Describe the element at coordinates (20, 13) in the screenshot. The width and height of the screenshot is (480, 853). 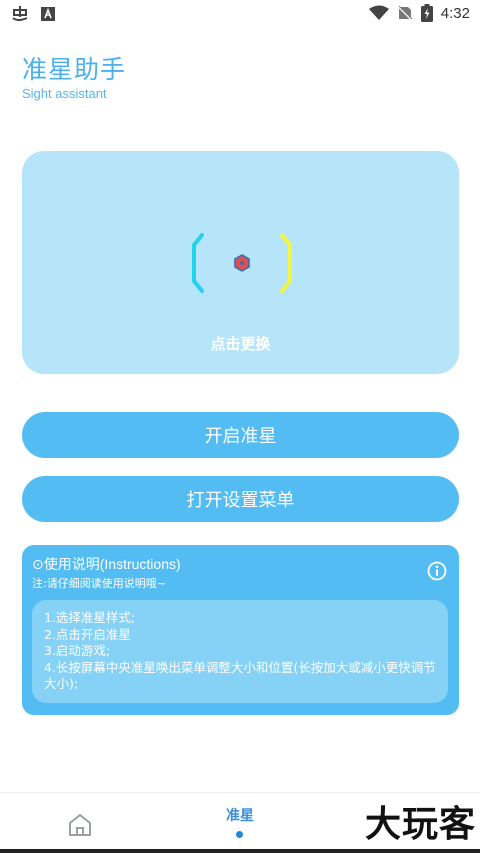
I see `notification-app-icon` at that location.